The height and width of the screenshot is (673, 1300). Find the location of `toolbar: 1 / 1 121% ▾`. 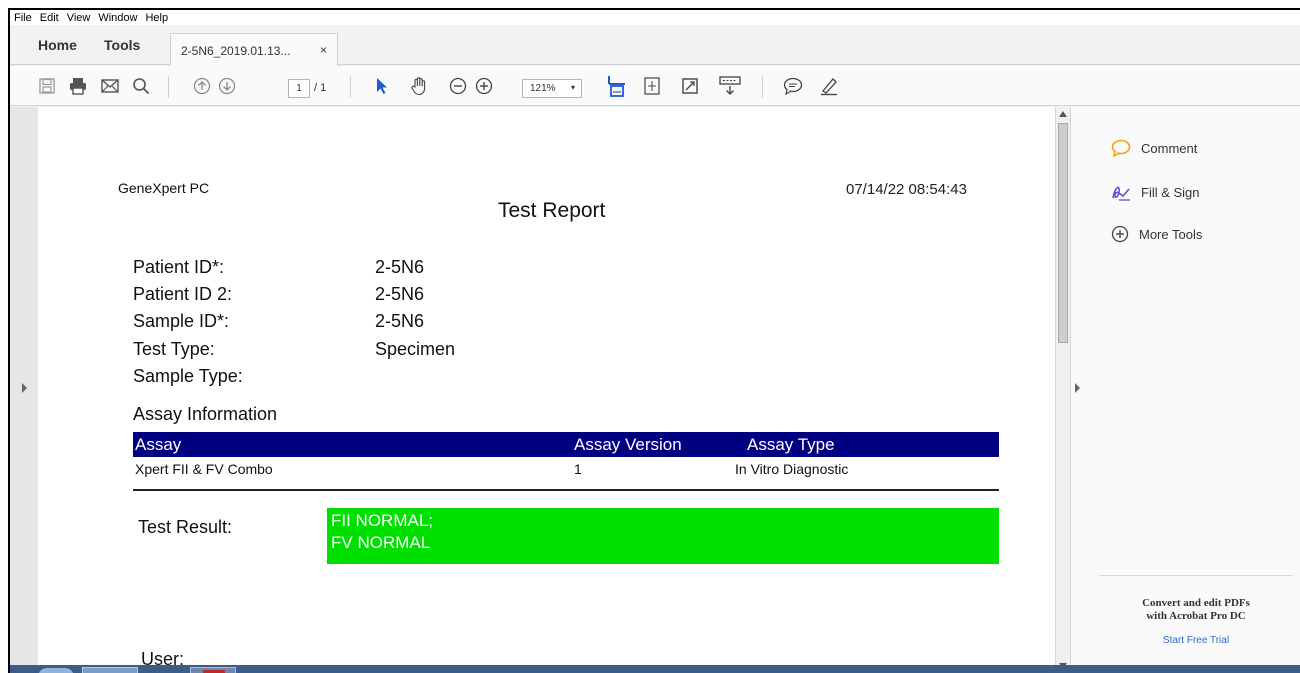

toolbar: 1 / 1 121% ▾ is located at coordinates (655, 86).